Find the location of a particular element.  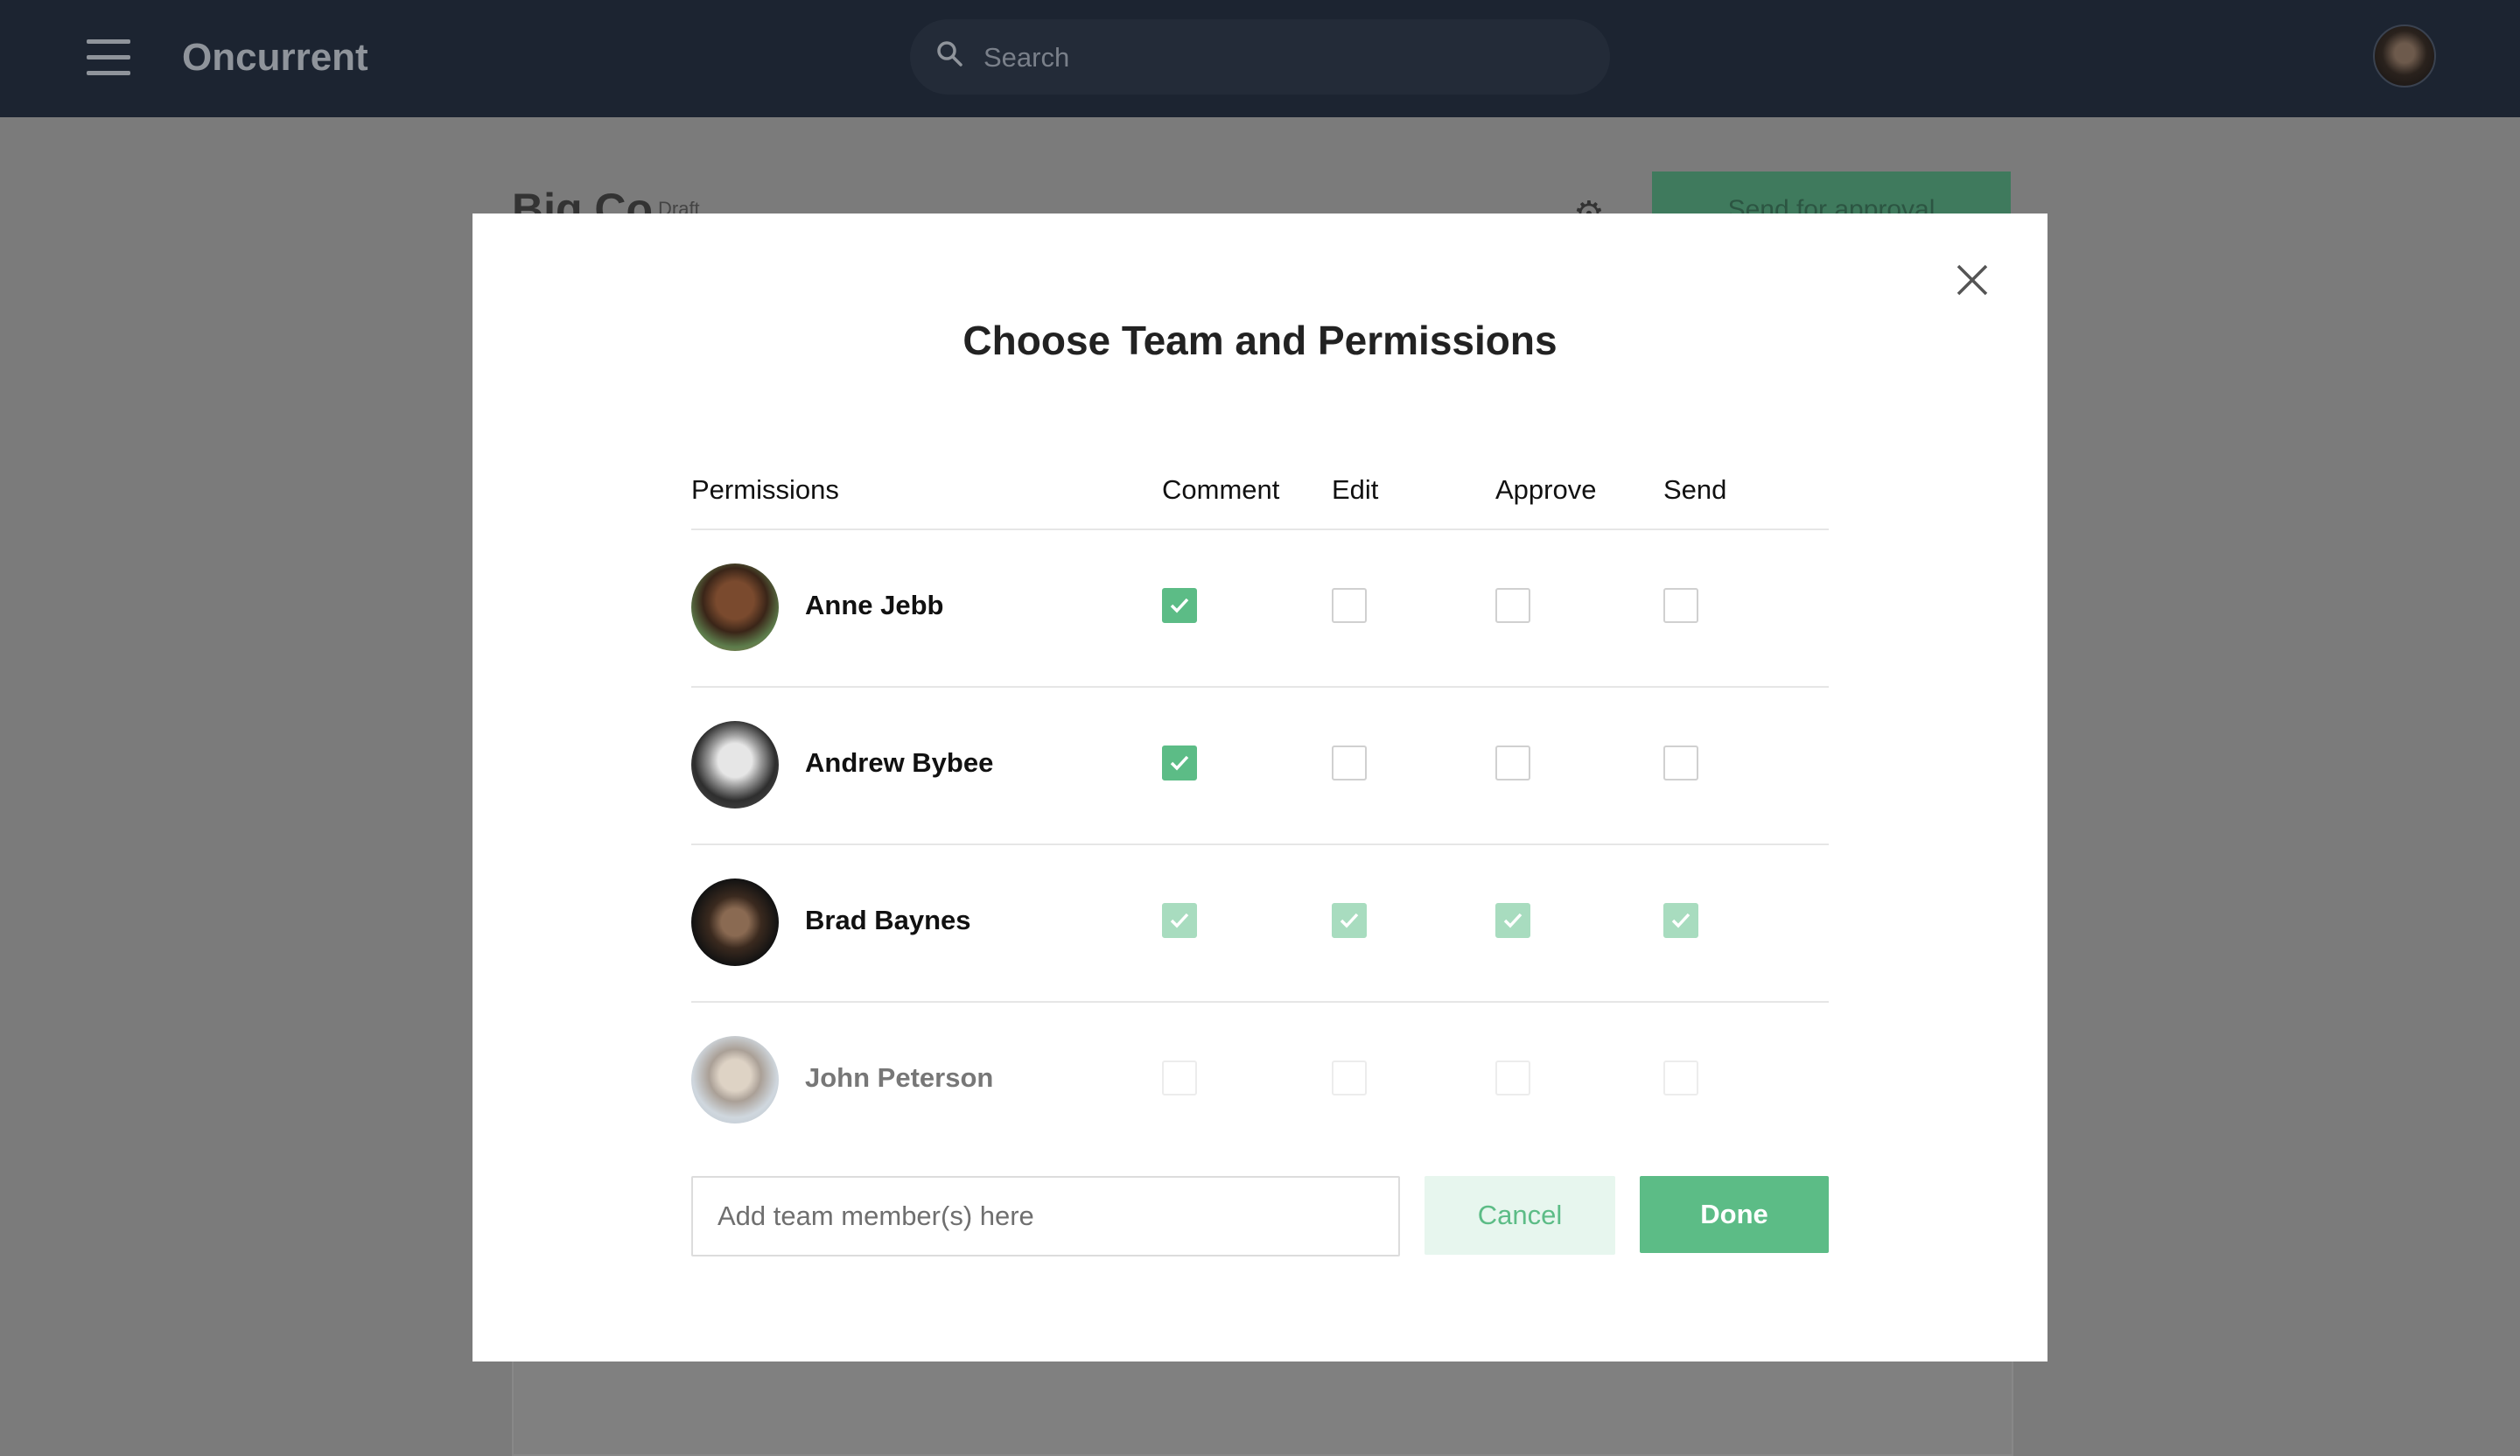

document-card is located at coordinates (1262, 1402).